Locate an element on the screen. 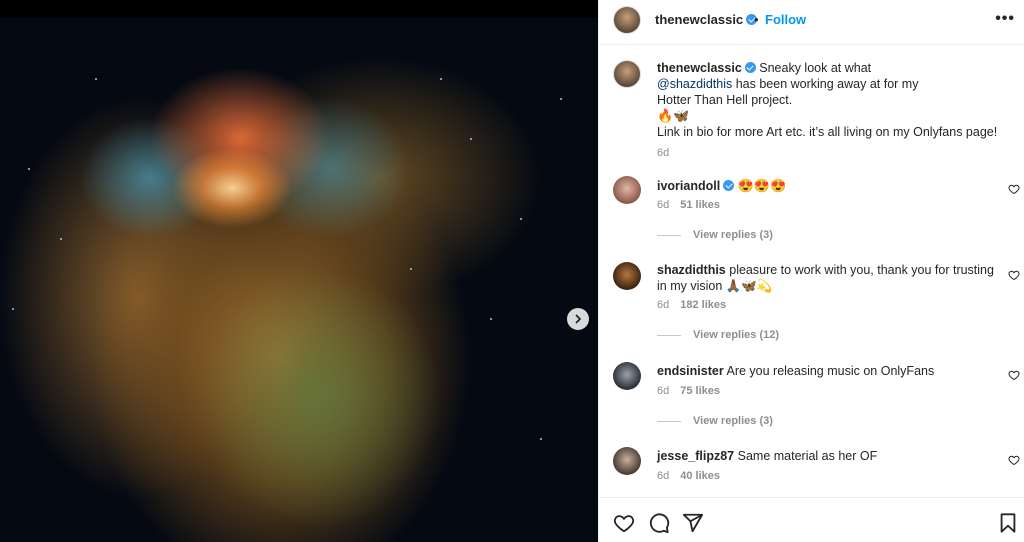 Image resolution: width=1024 pixels, height=542 pixels. heart-icon is located at coordinates (624, 523).